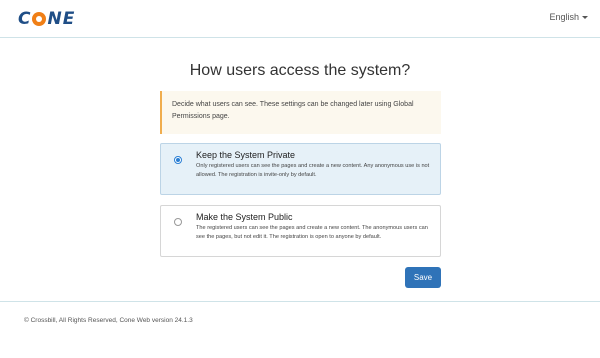 The image size is (600, 358). Describe the element at coordinates (244, 217) in the screenshot. I see `option-public-title: Make the System Public` at that location.